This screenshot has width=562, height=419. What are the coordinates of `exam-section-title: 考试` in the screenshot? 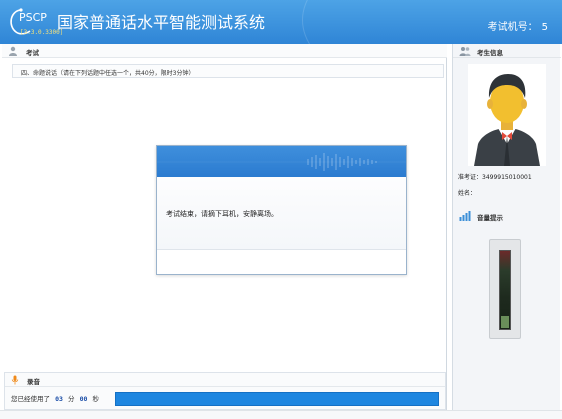 It's located at (32, 53).